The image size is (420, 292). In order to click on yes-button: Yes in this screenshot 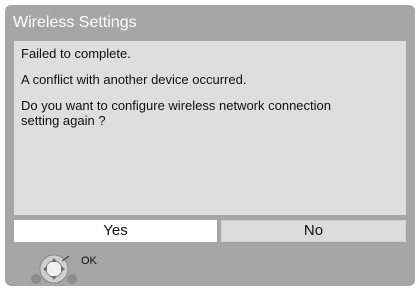, I will do `click(115, 231)`.